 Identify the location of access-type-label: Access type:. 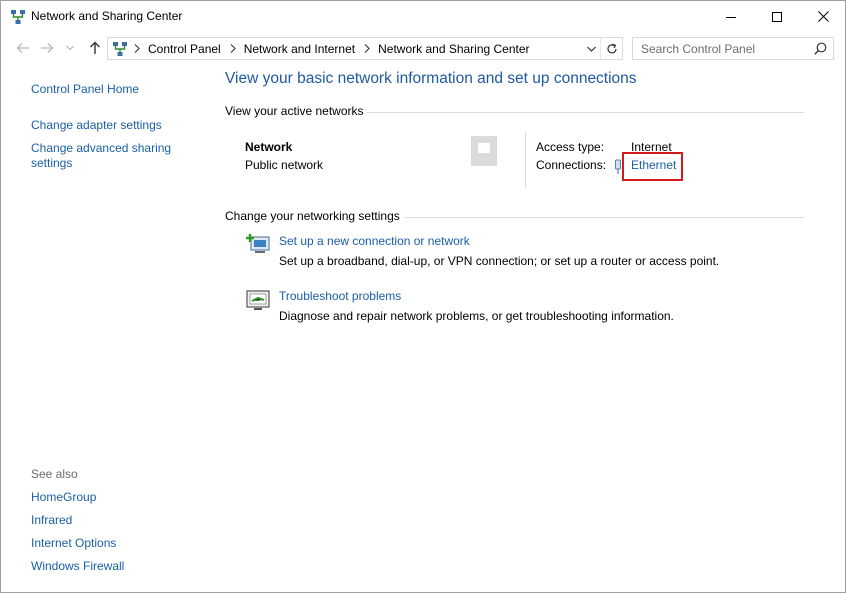
(570, 147).